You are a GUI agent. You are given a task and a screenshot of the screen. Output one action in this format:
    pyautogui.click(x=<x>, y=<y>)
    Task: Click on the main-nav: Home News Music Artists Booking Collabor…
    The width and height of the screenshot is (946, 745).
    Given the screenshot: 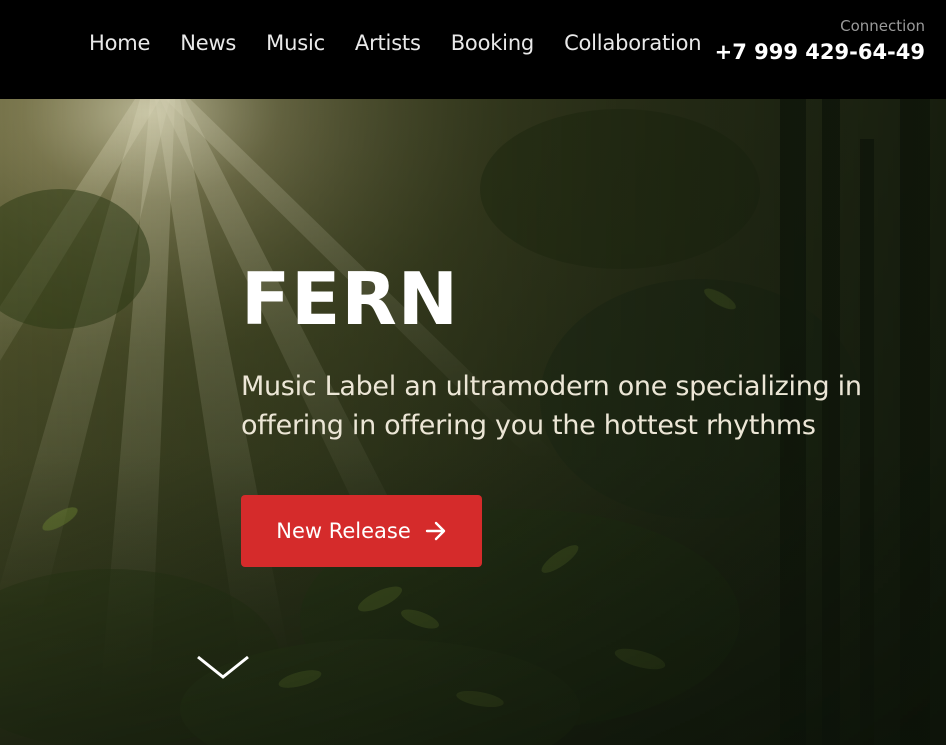 What is the action you would take?
    pyautogui.click(x=410, y=43)
    